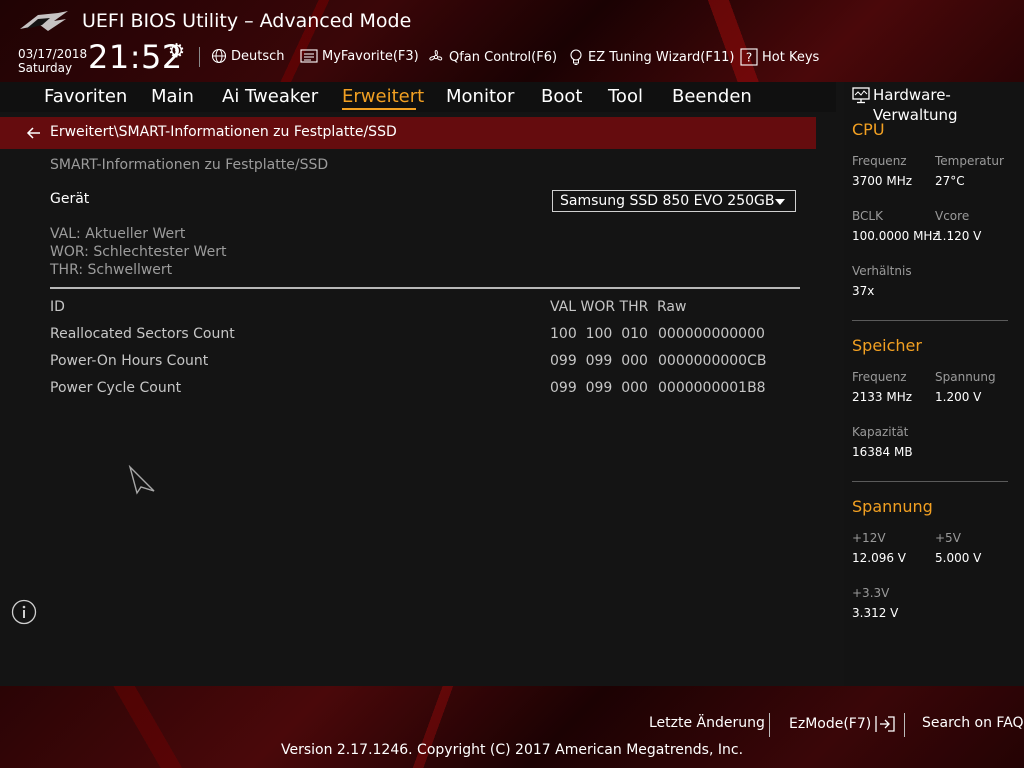 This screenshot has width=1024, height=768. What do you see at coordinates (53, 54) in the screenshot?
I see `date-text: 03/17/2018` at bounding box center [53, 54].